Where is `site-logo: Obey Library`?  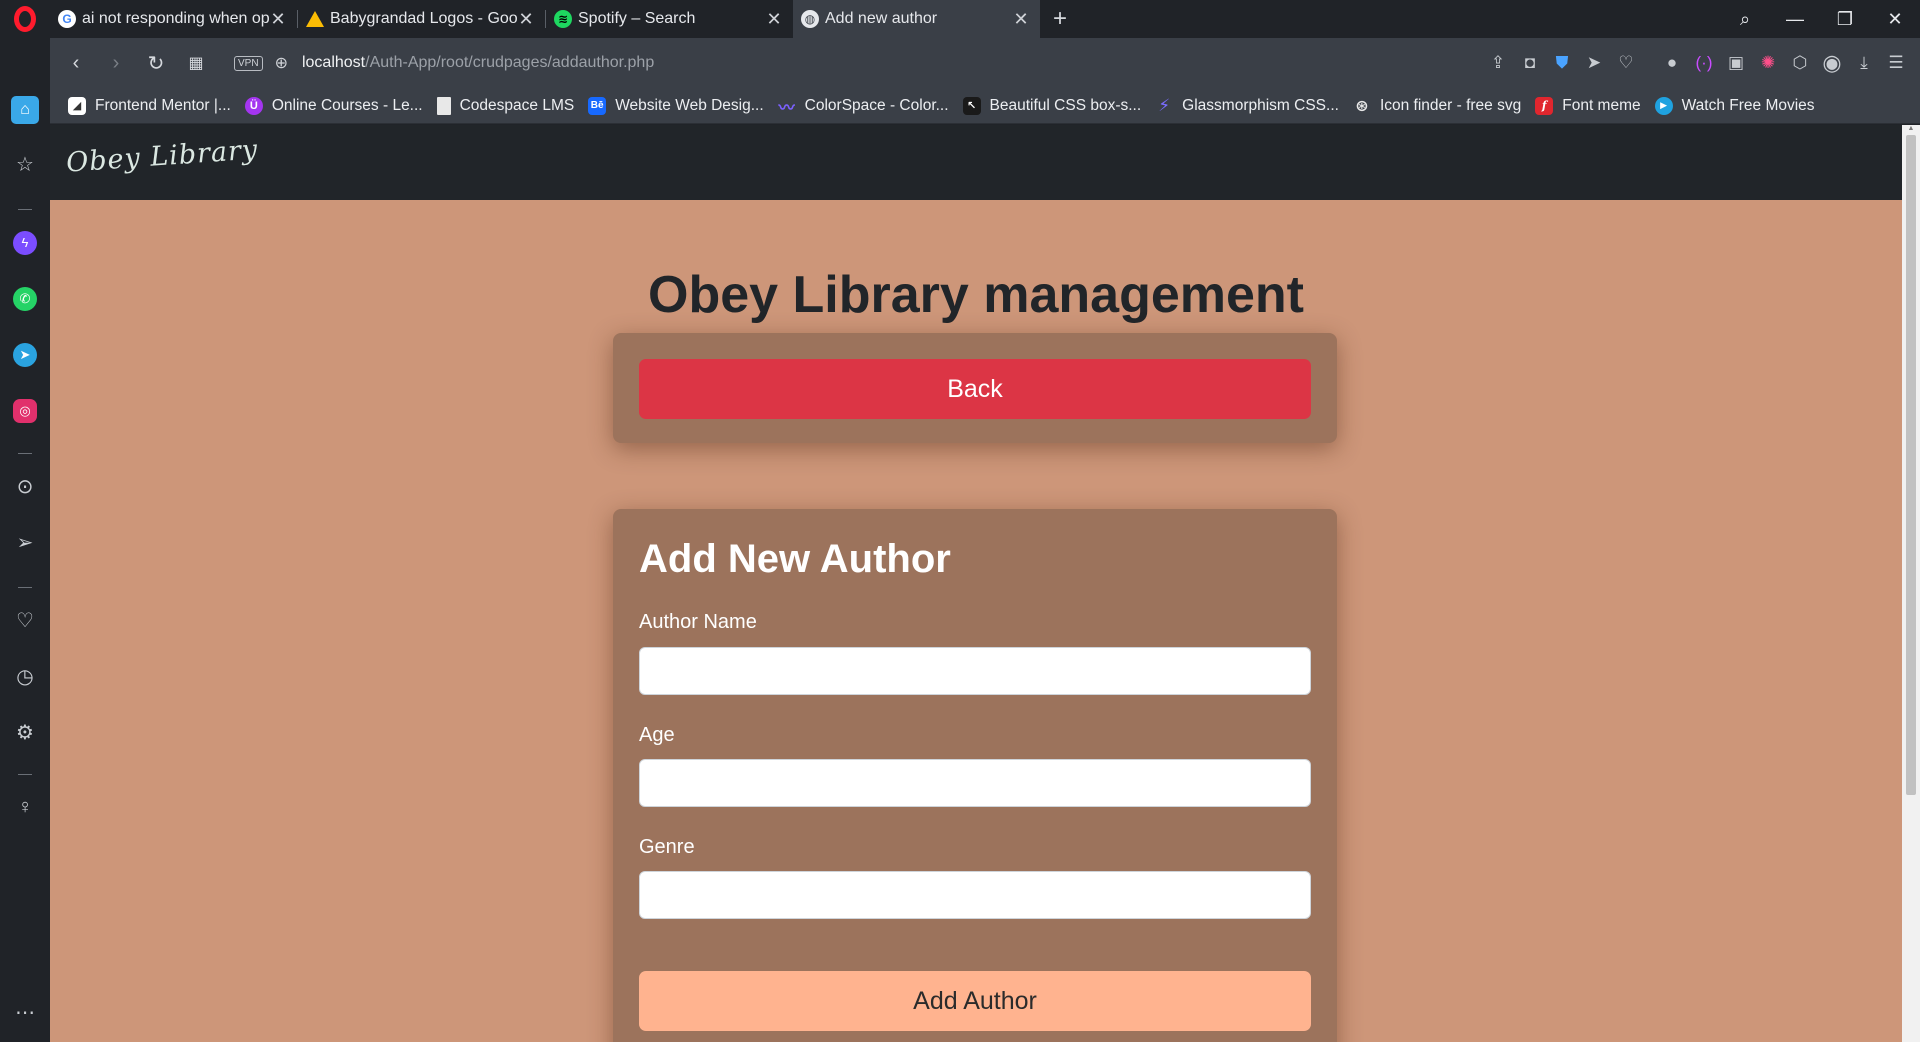
site-logo: Obey Library is located at coordinates (162, 156).